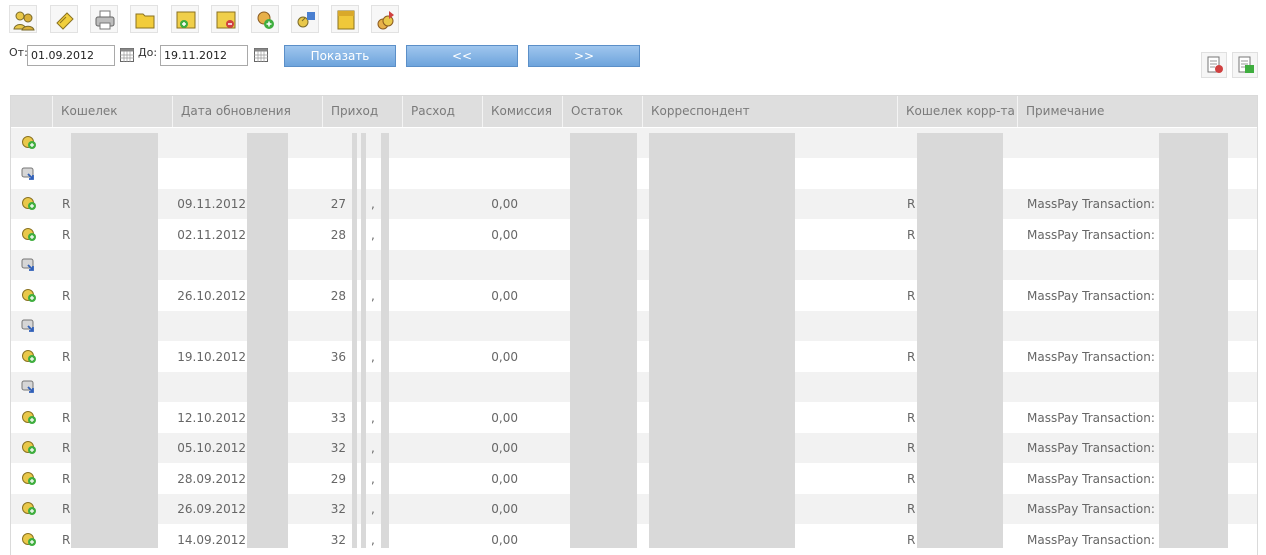  I want to click on header-corr-wallet: Кошелек корр-та, so click(957, 111).